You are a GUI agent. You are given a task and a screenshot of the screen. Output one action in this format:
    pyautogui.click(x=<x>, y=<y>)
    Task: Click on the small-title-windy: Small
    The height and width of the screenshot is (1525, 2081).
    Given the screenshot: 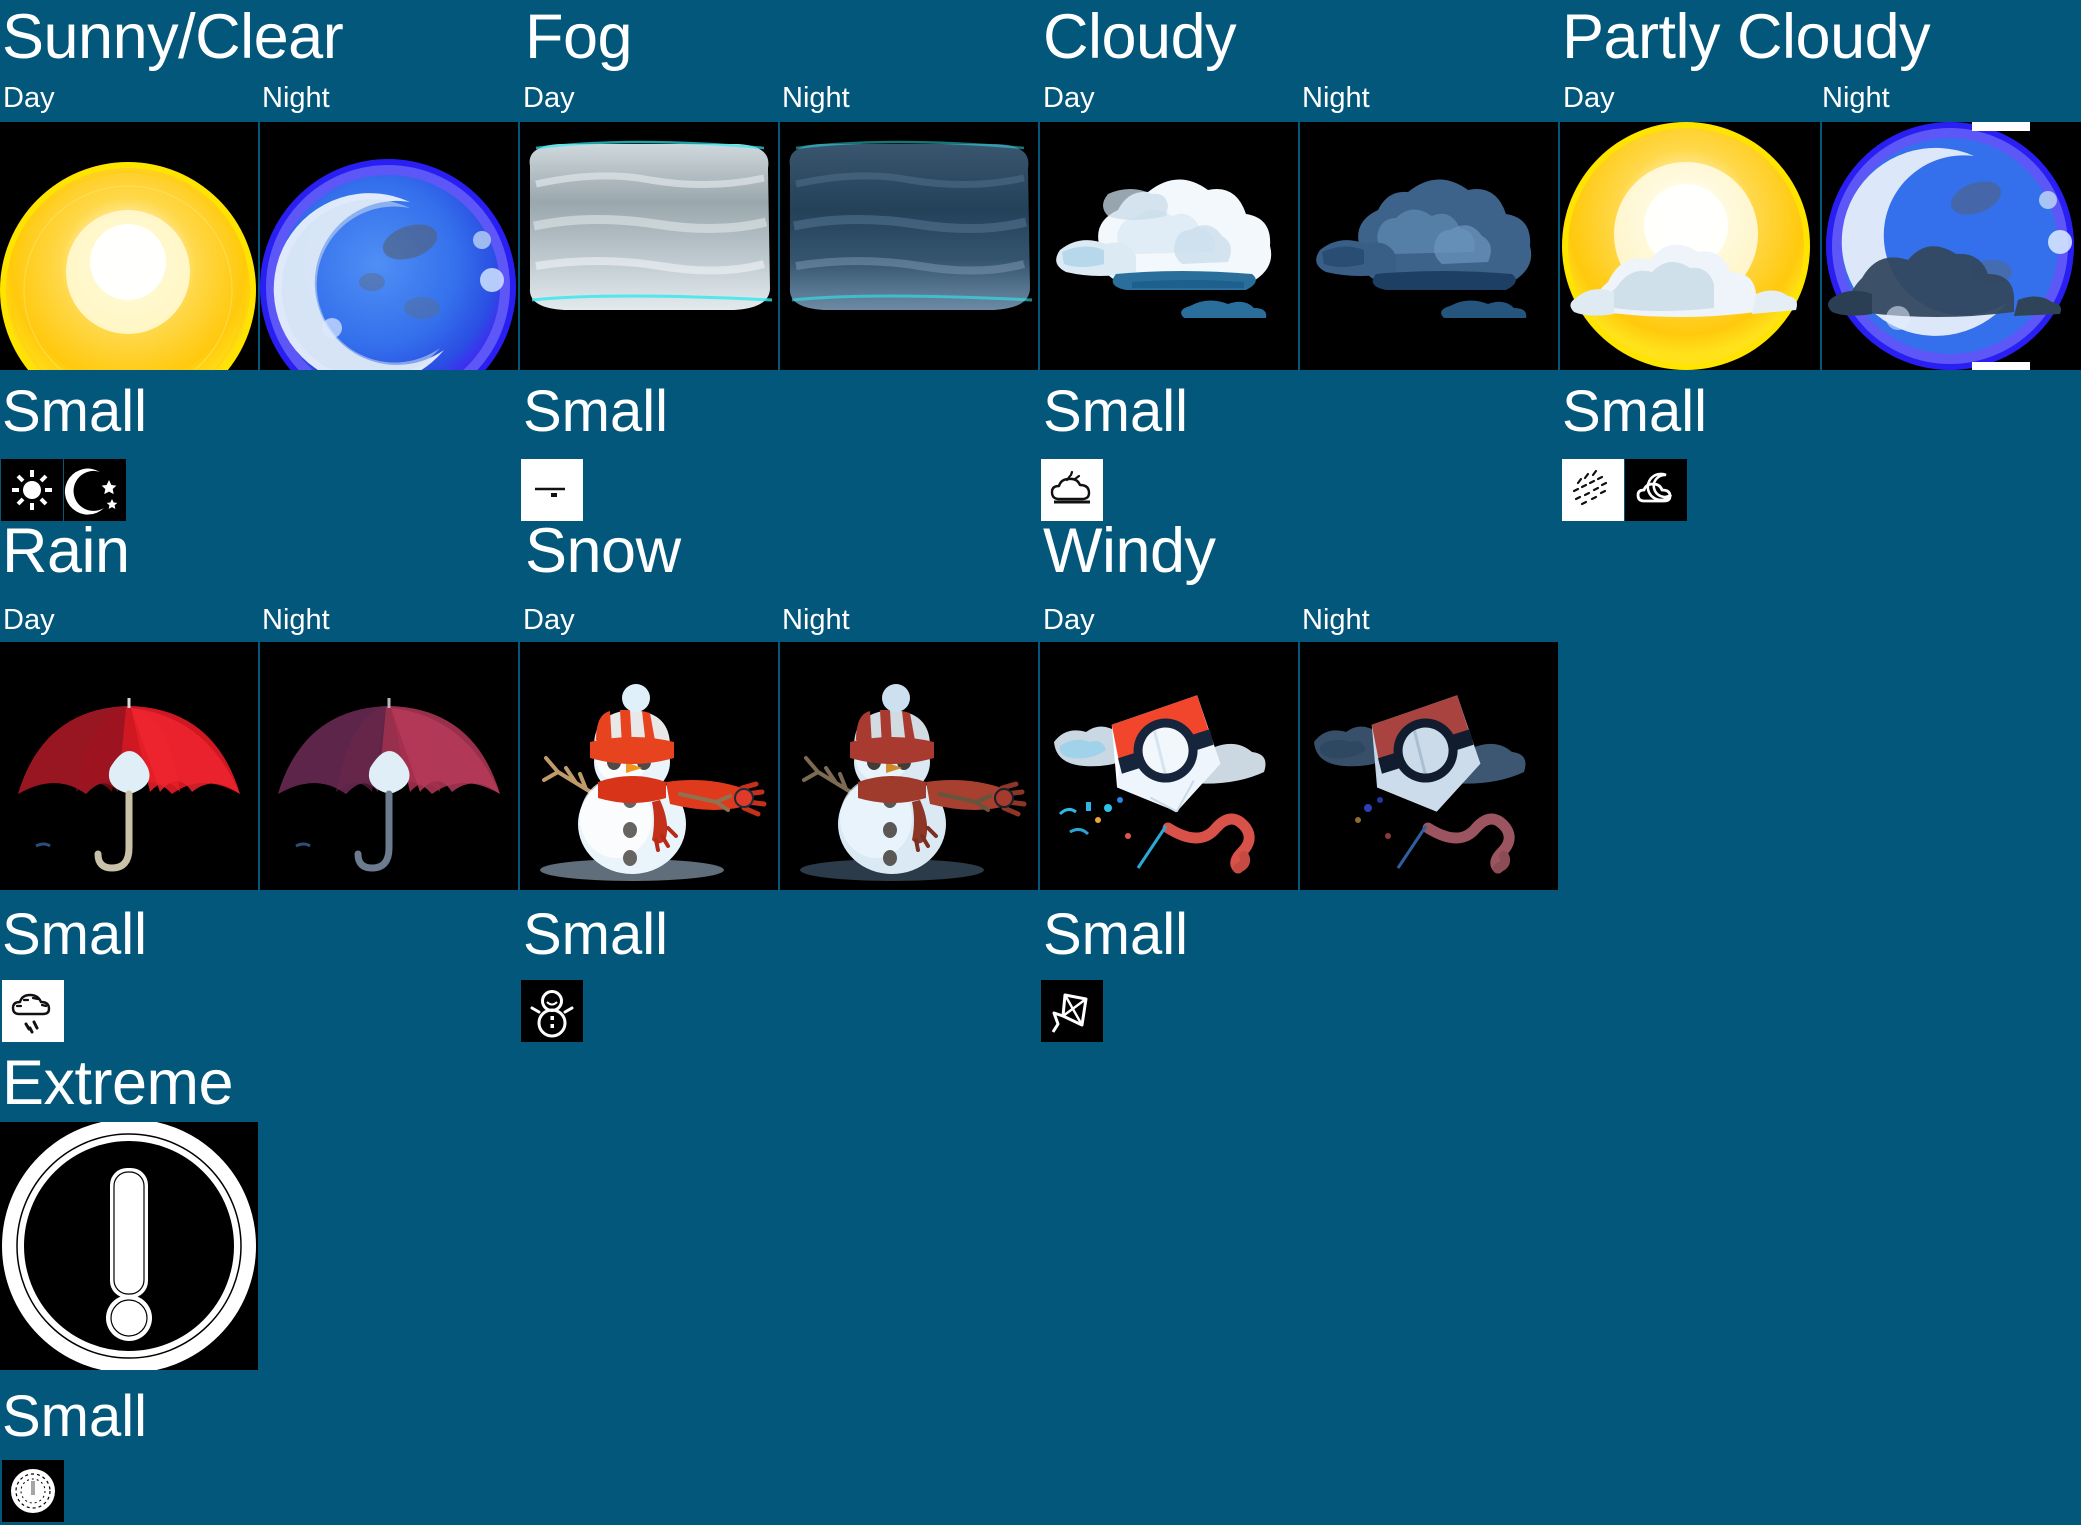 What is the action you would take?
    pyautogui.click(x=1116, y=934)
    